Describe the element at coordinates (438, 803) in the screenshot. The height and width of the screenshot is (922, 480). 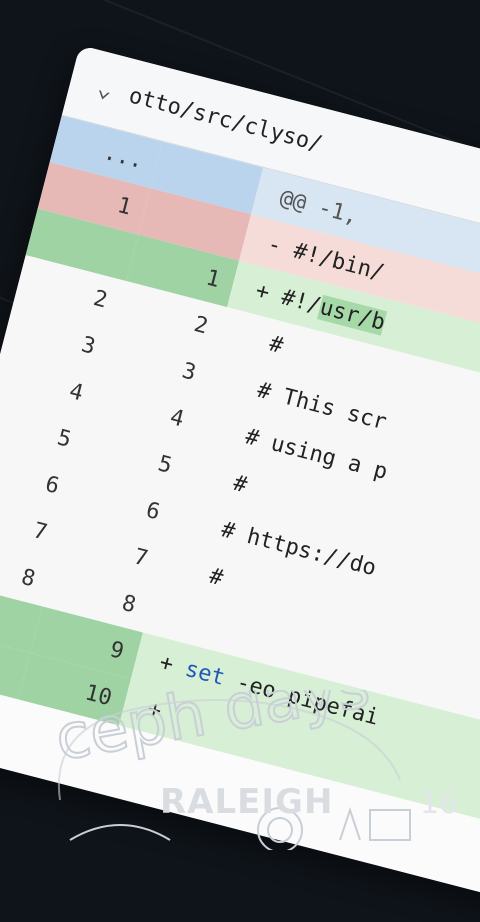
I see `slide-number: 16` at that location.